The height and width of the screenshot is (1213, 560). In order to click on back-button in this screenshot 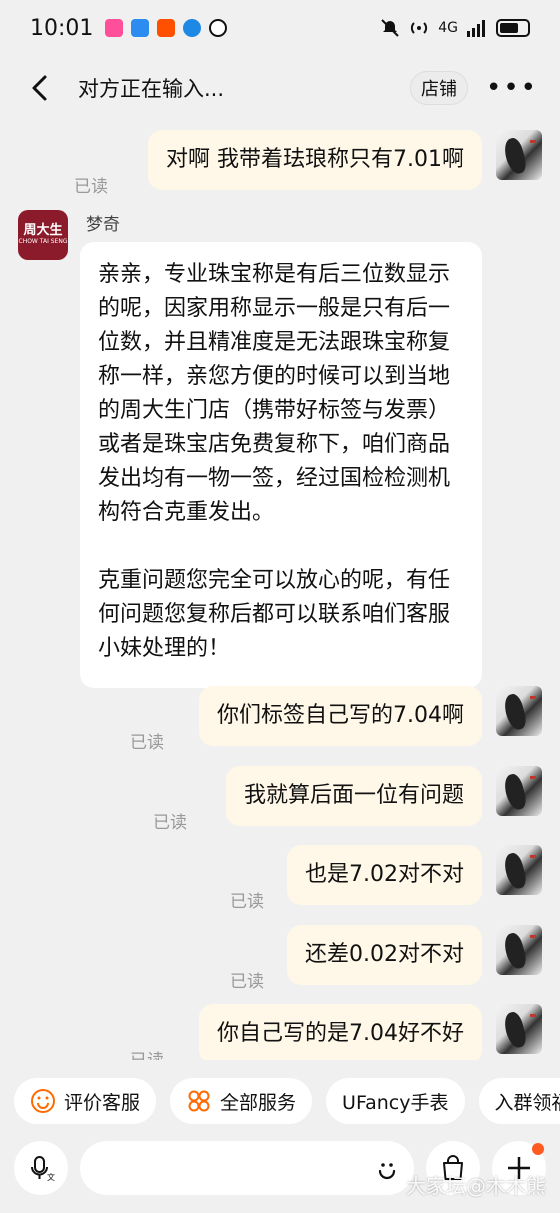, I will do `click(40, 88)`.